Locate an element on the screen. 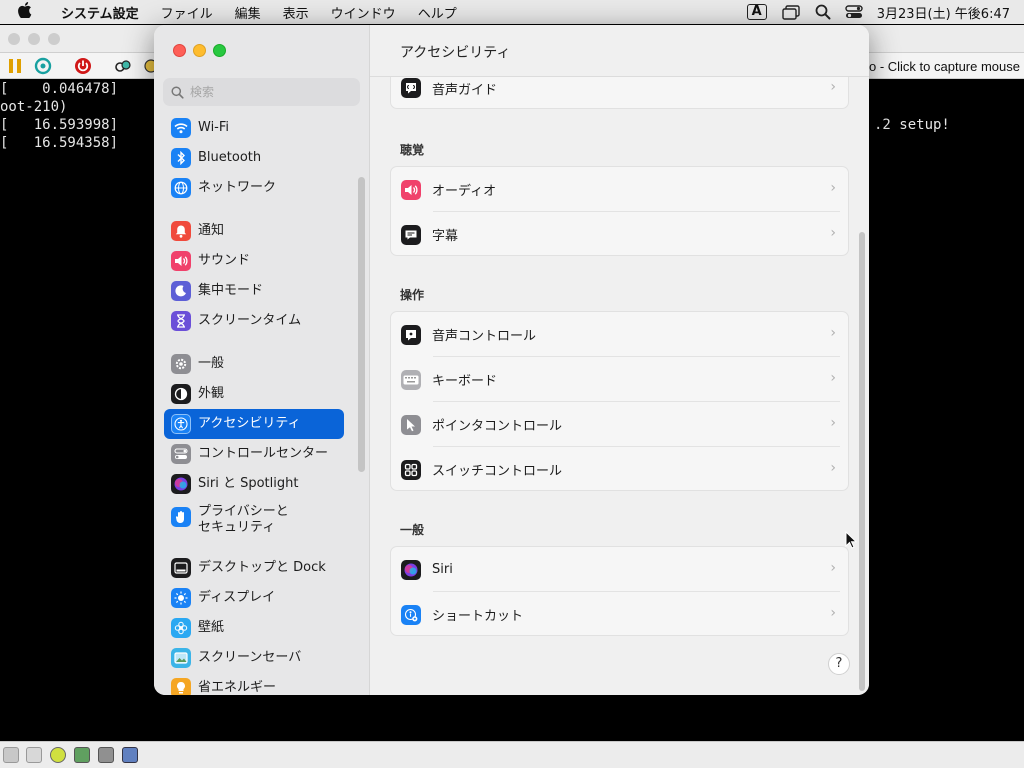  row-keyboard: キーボード › is located at coordinates (619, 379).